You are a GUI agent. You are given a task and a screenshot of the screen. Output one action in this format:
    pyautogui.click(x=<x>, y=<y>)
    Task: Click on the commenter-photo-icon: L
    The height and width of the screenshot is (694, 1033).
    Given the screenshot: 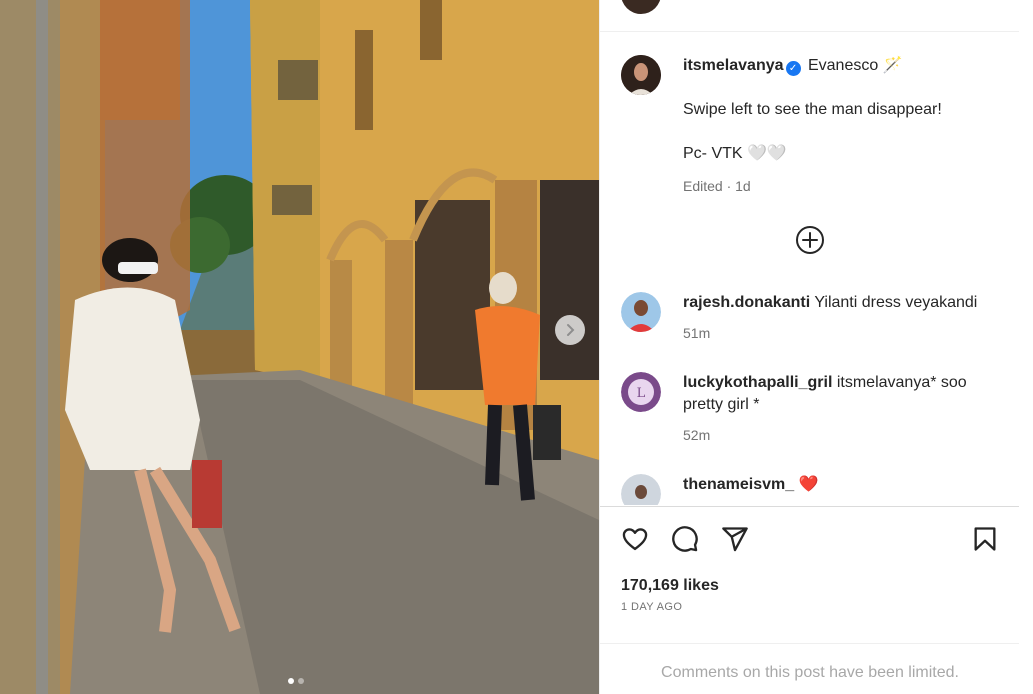 What is the action you would take?
    pyautogui.click(x=641, y=392)
    